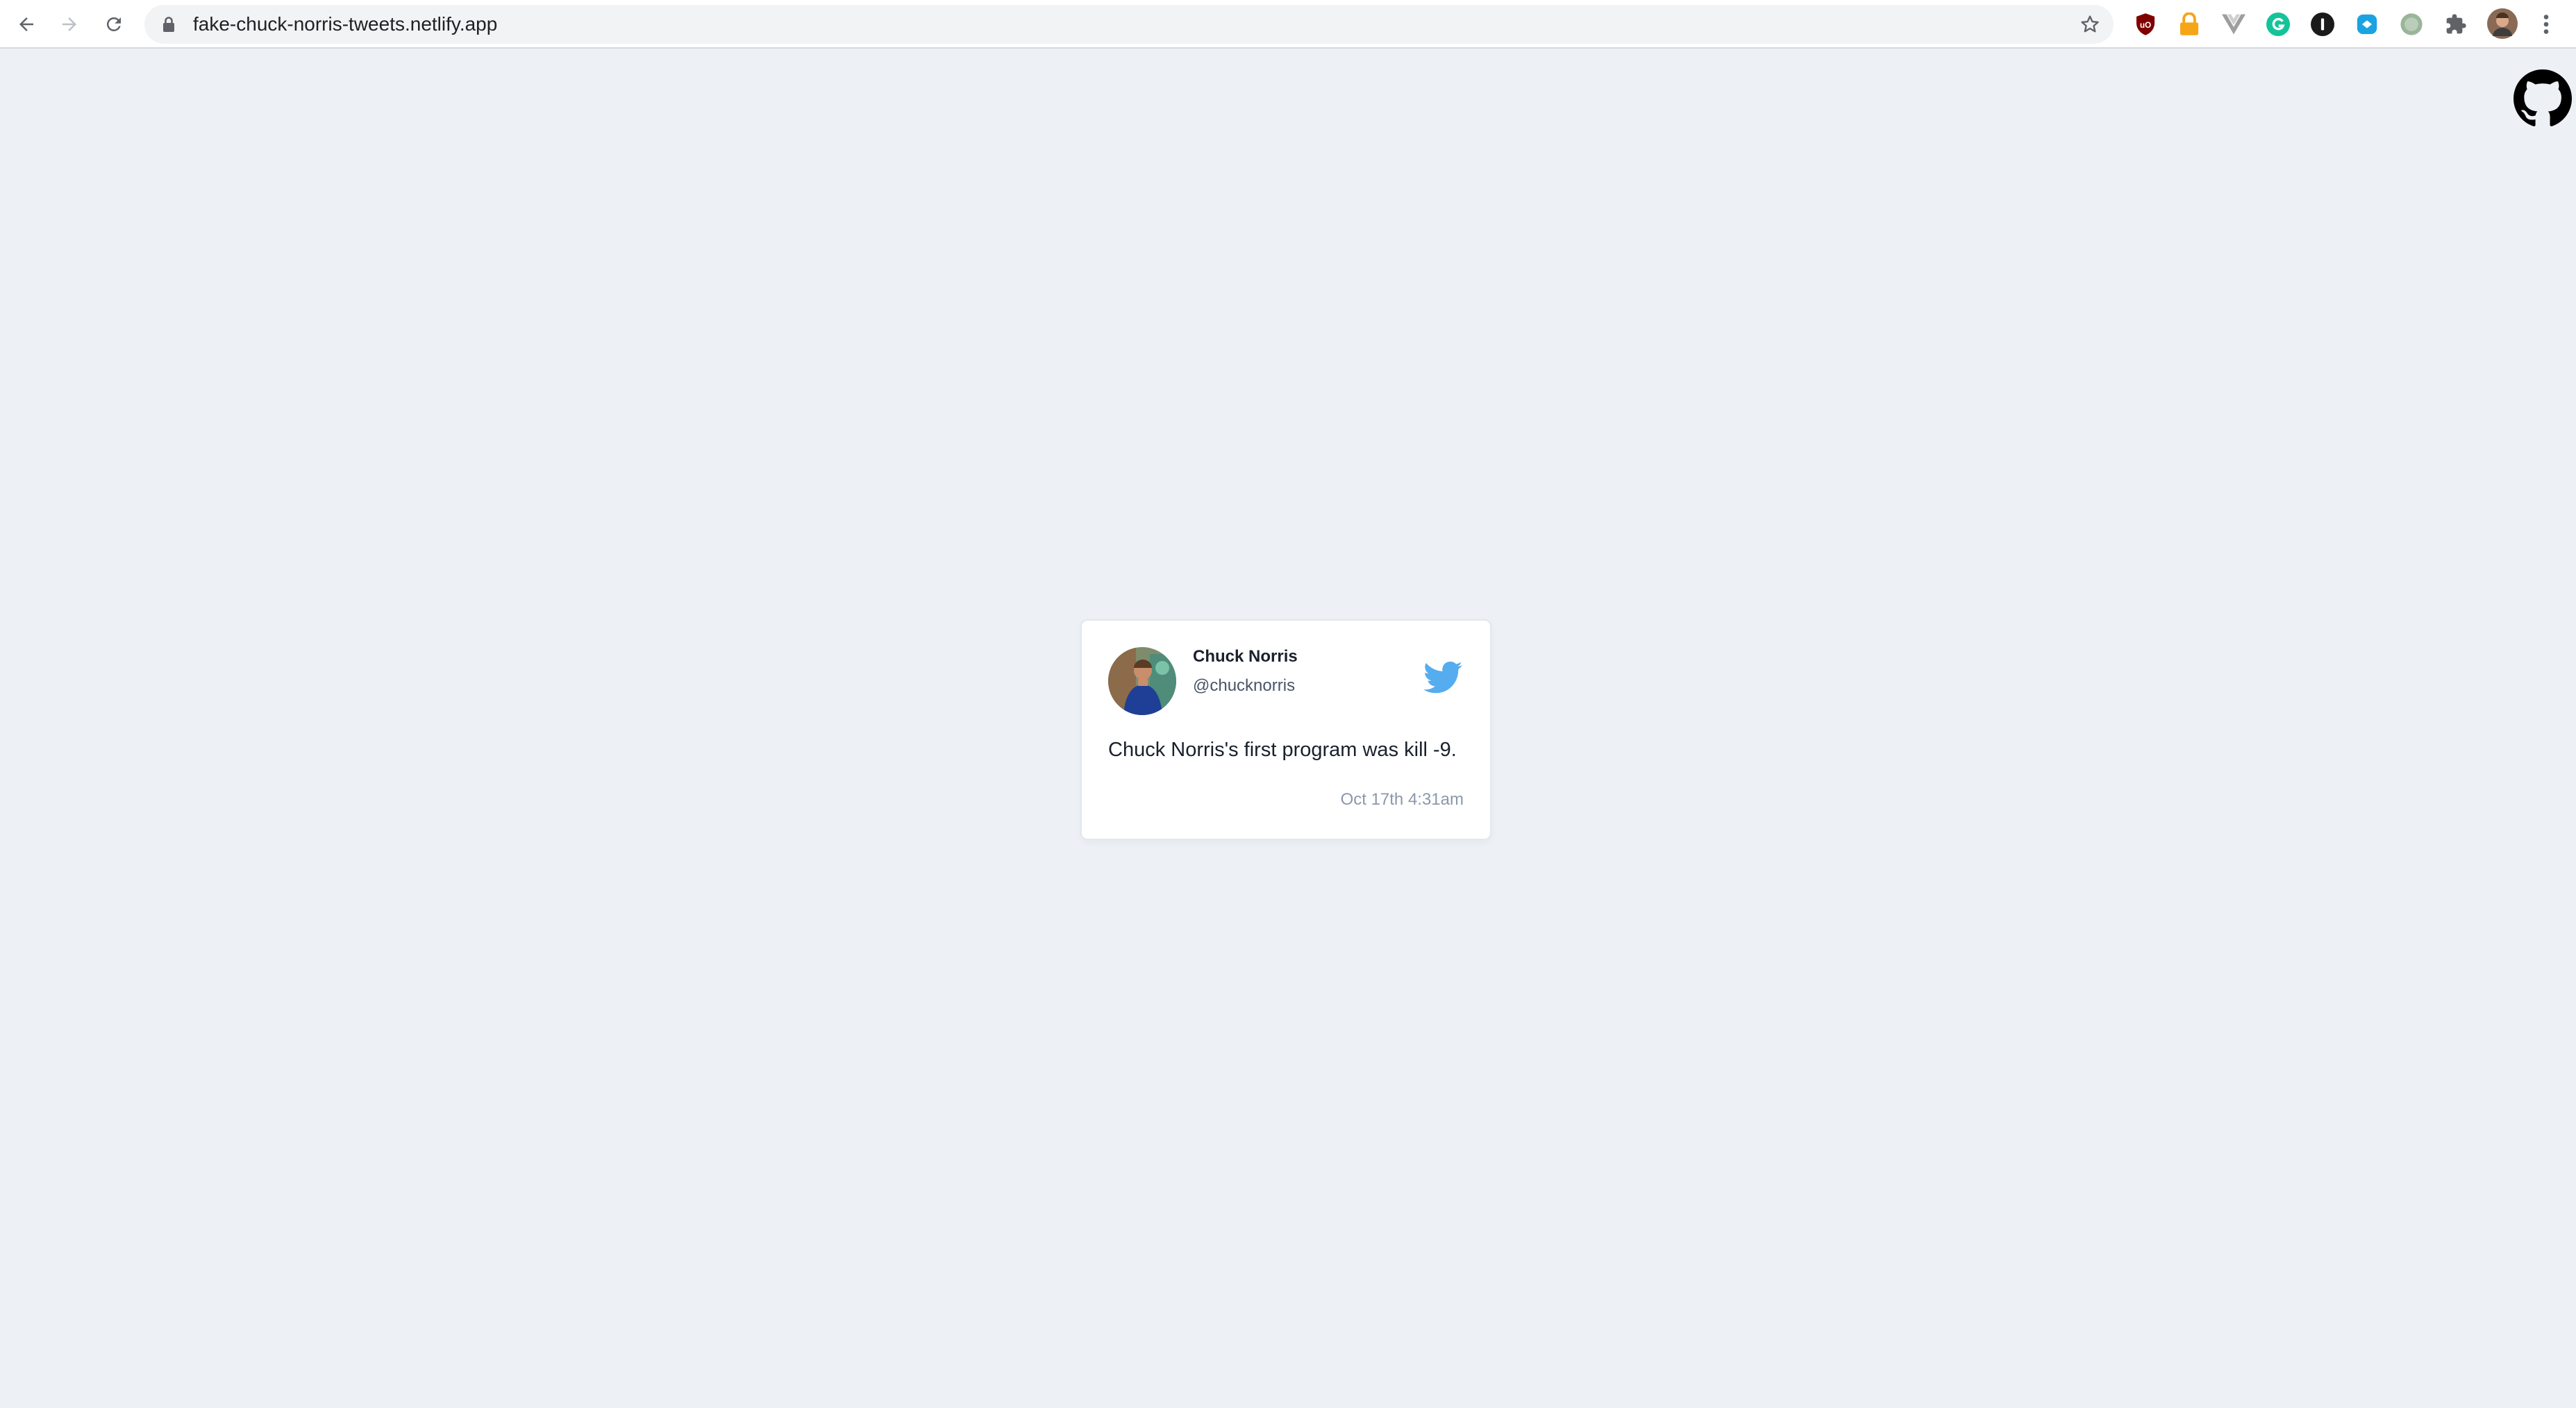  I want to click on back-arrow-icon, so click(26, 24).